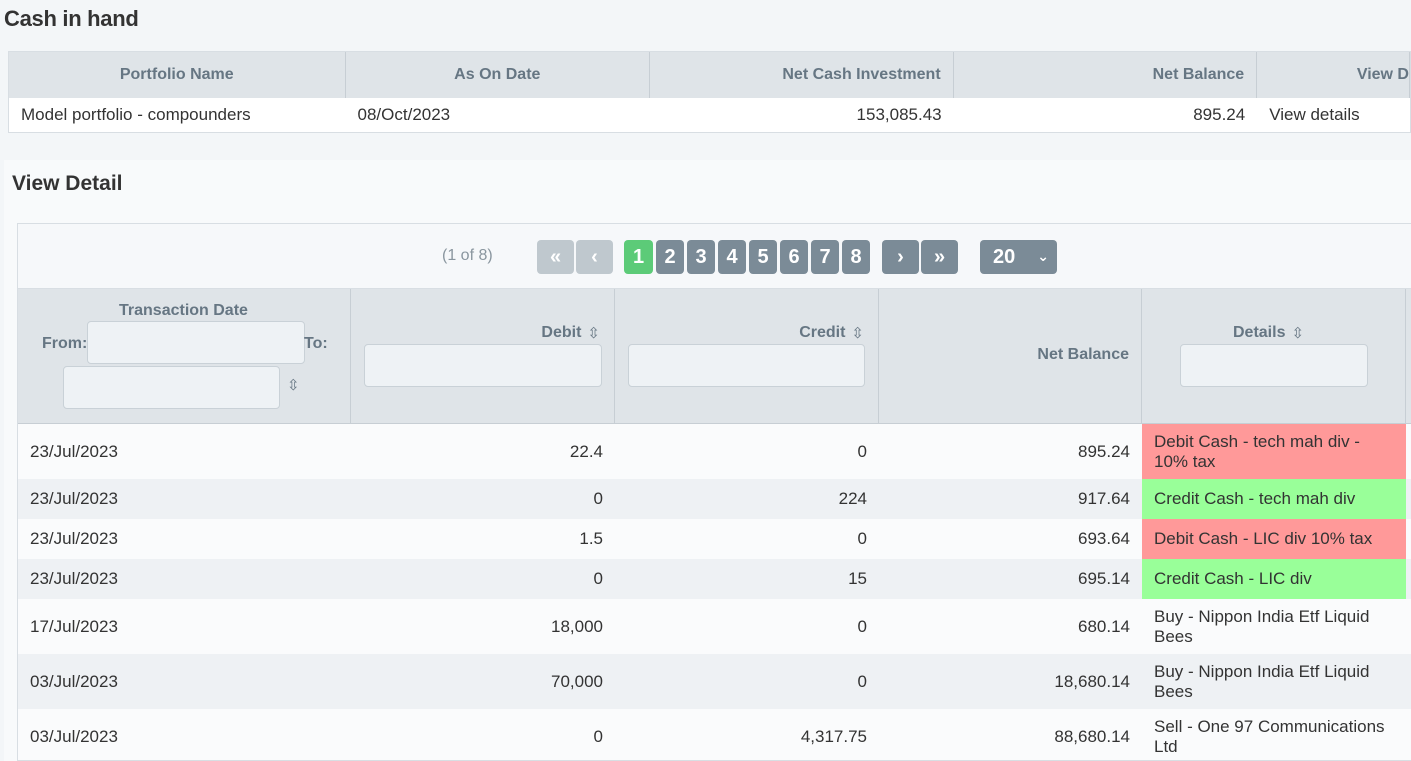  What do you see at coordinates (833, 736) in the screenshot?
I see `credit-cell: 4,317.75` at bounding box center [833, 736].